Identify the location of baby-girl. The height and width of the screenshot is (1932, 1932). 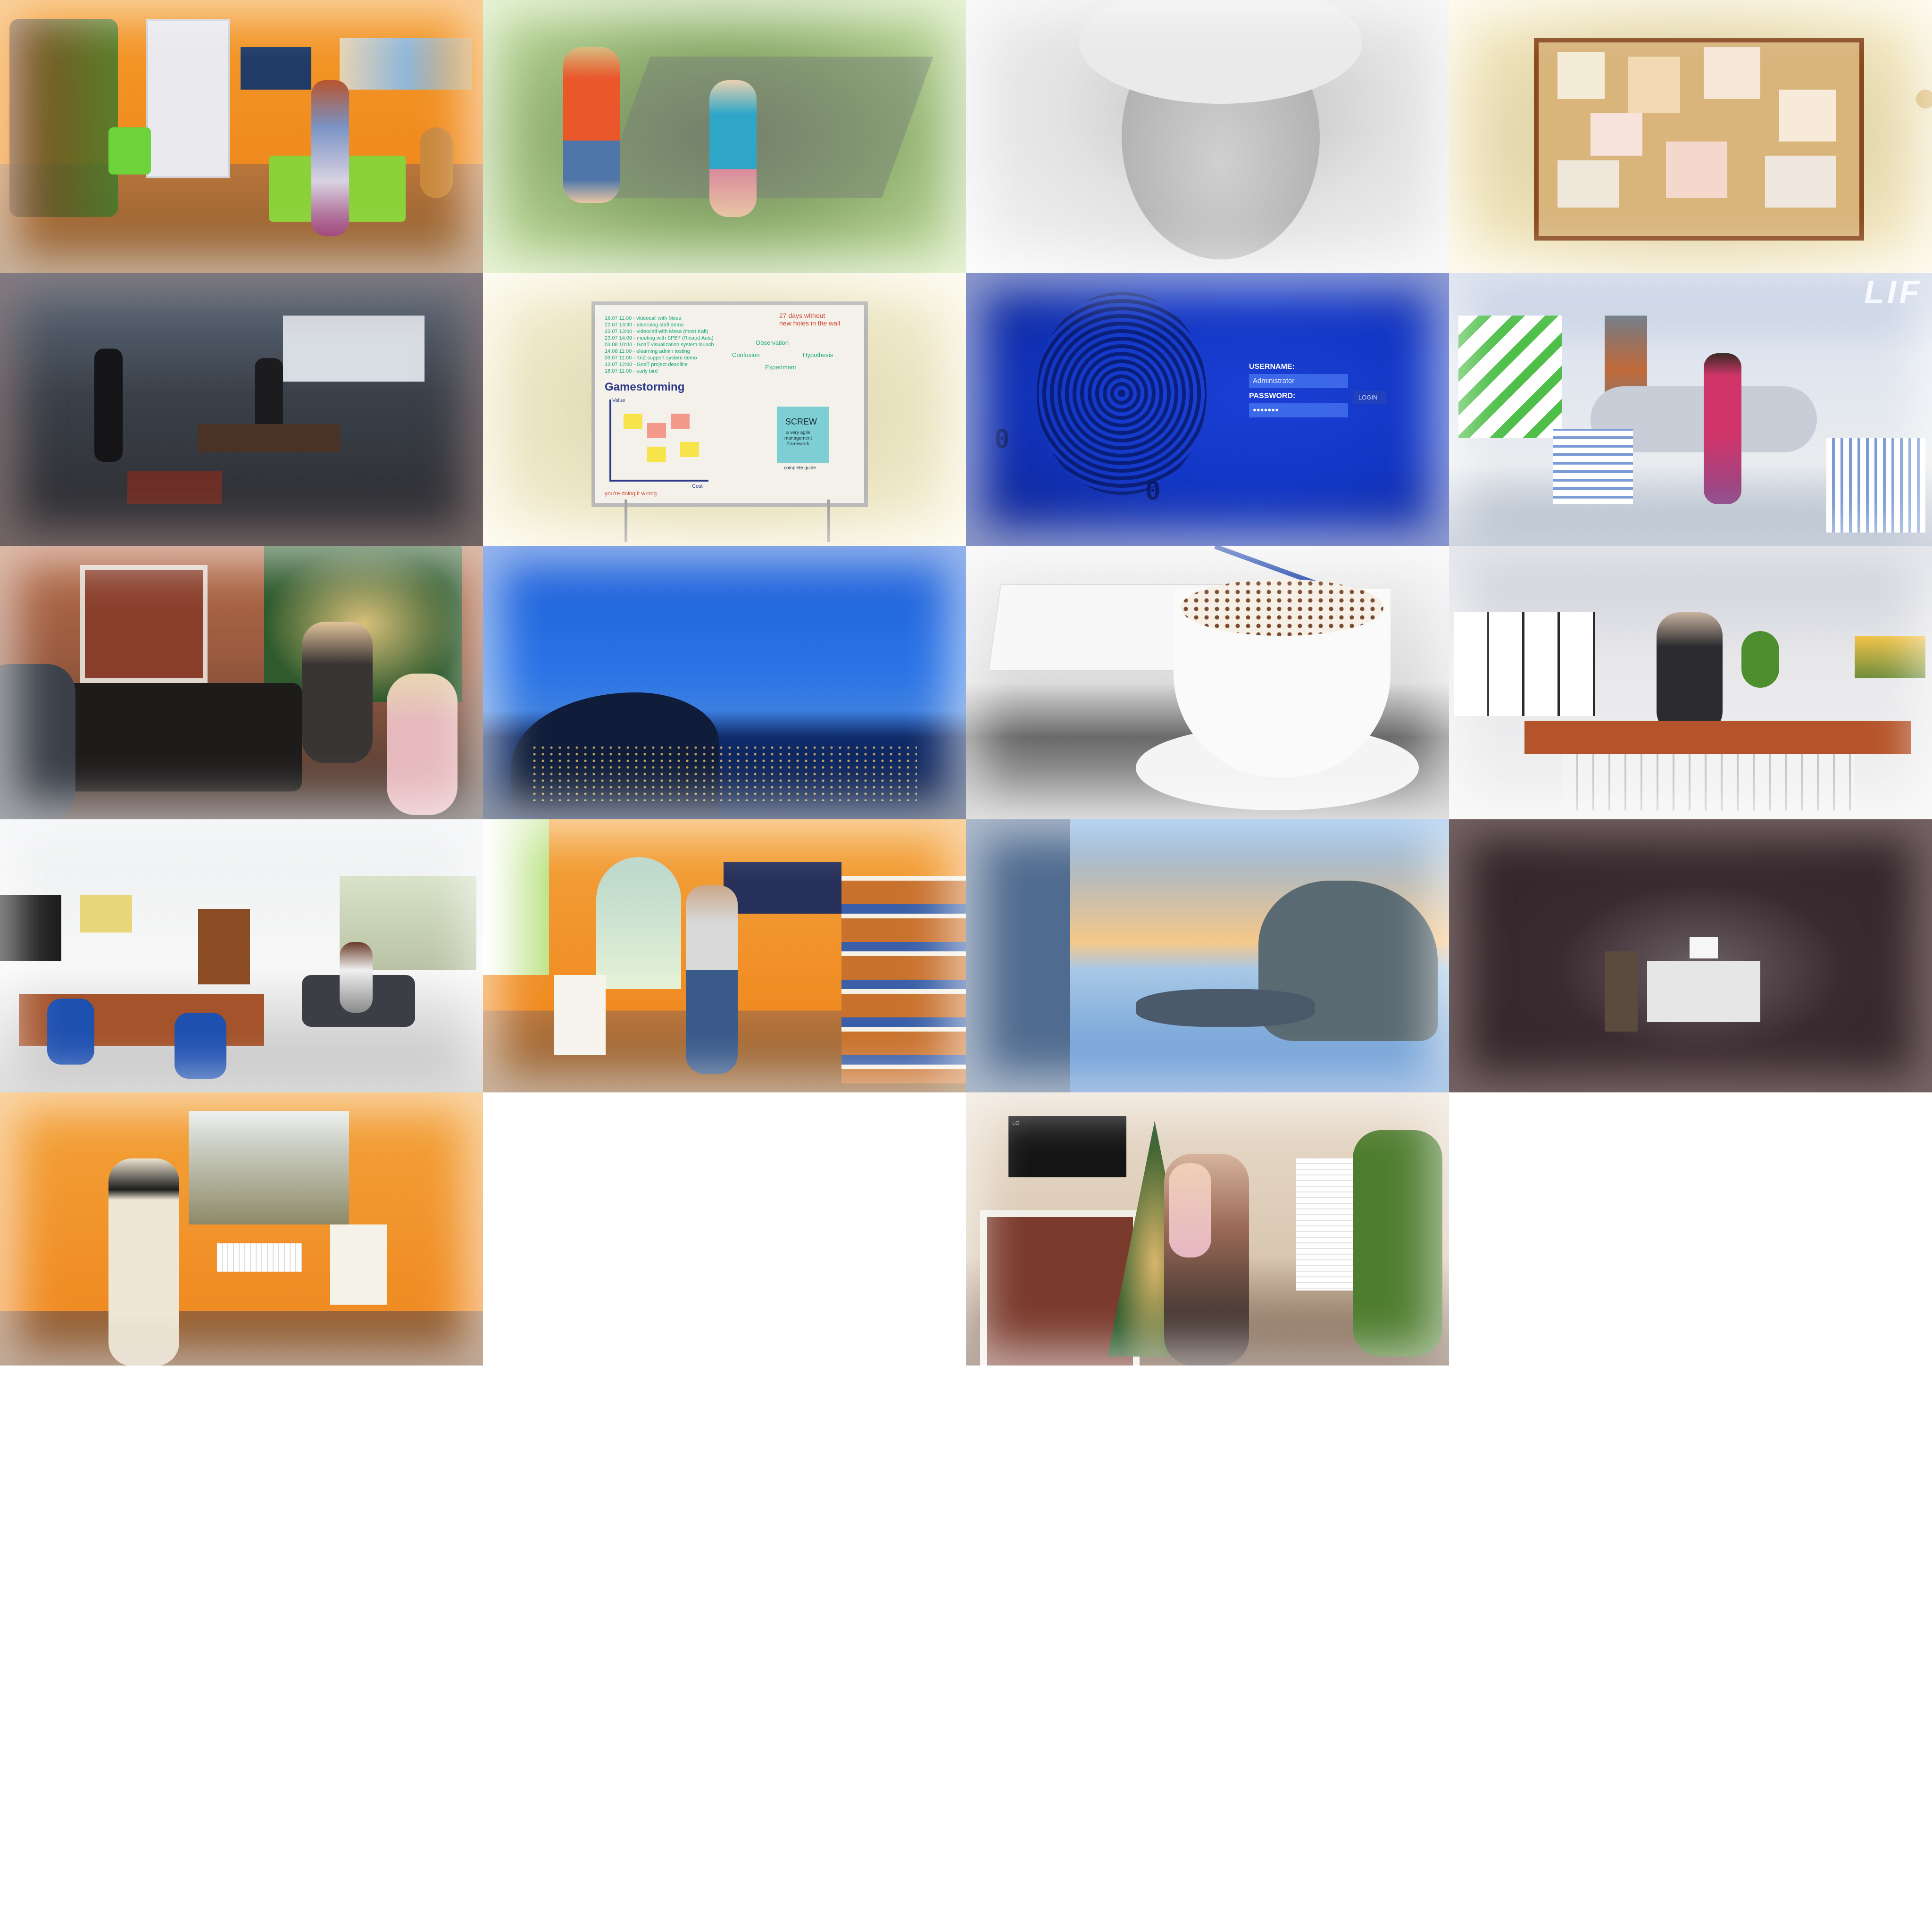
(423, 745).